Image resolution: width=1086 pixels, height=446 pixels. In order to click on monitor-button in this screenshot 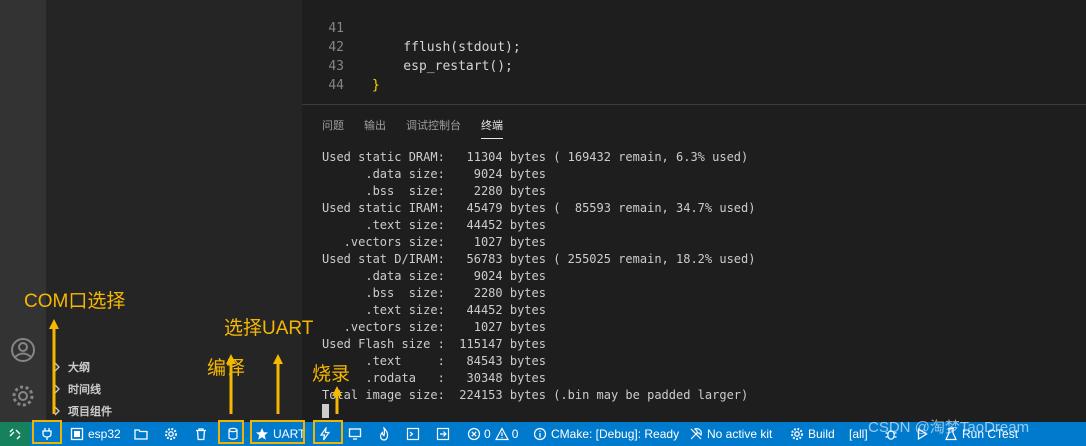, I will do `click(355, 434)`.